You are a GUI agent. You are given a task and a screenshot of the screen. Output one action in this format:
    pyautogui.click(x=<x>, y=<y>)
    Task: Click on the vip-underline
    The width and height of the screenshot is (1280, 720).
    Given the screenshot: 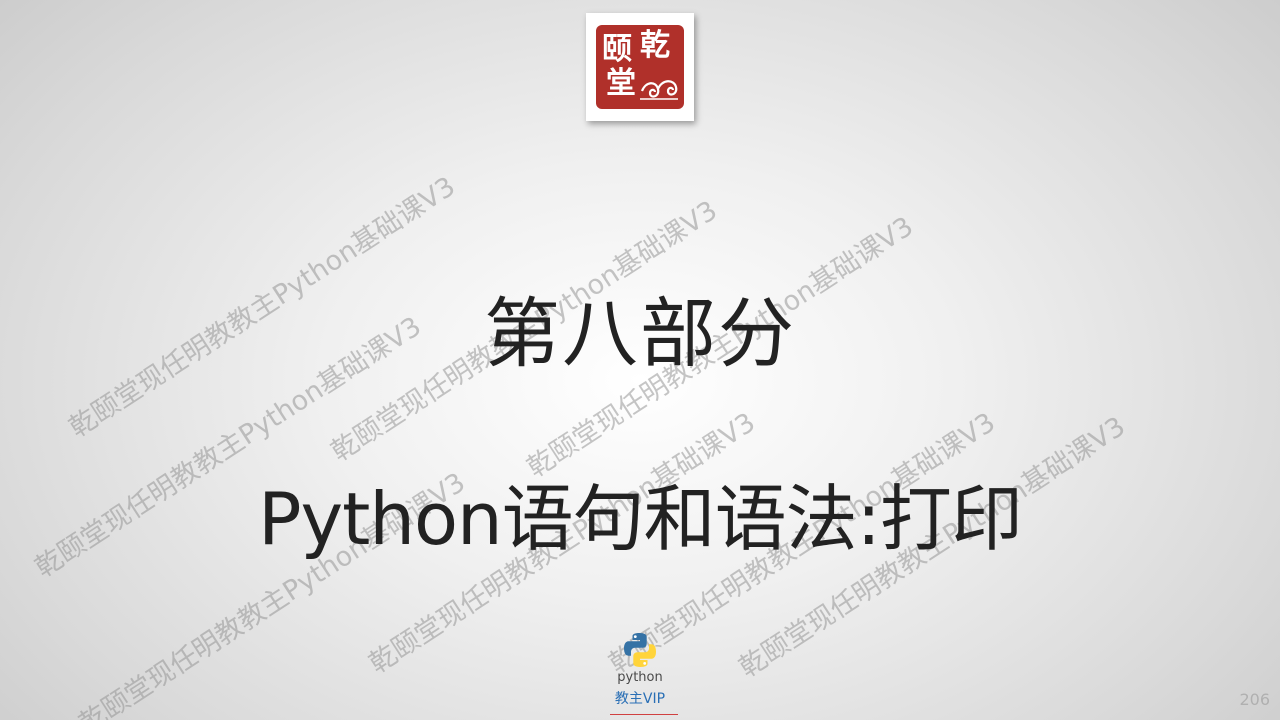 What is the action you would take?
    pyautogui.click(x=644, y=714)
    